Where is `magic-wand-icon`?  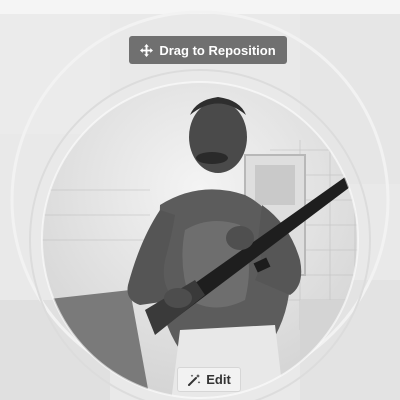 magic-wand-icon is located at coordinates (194, 380).